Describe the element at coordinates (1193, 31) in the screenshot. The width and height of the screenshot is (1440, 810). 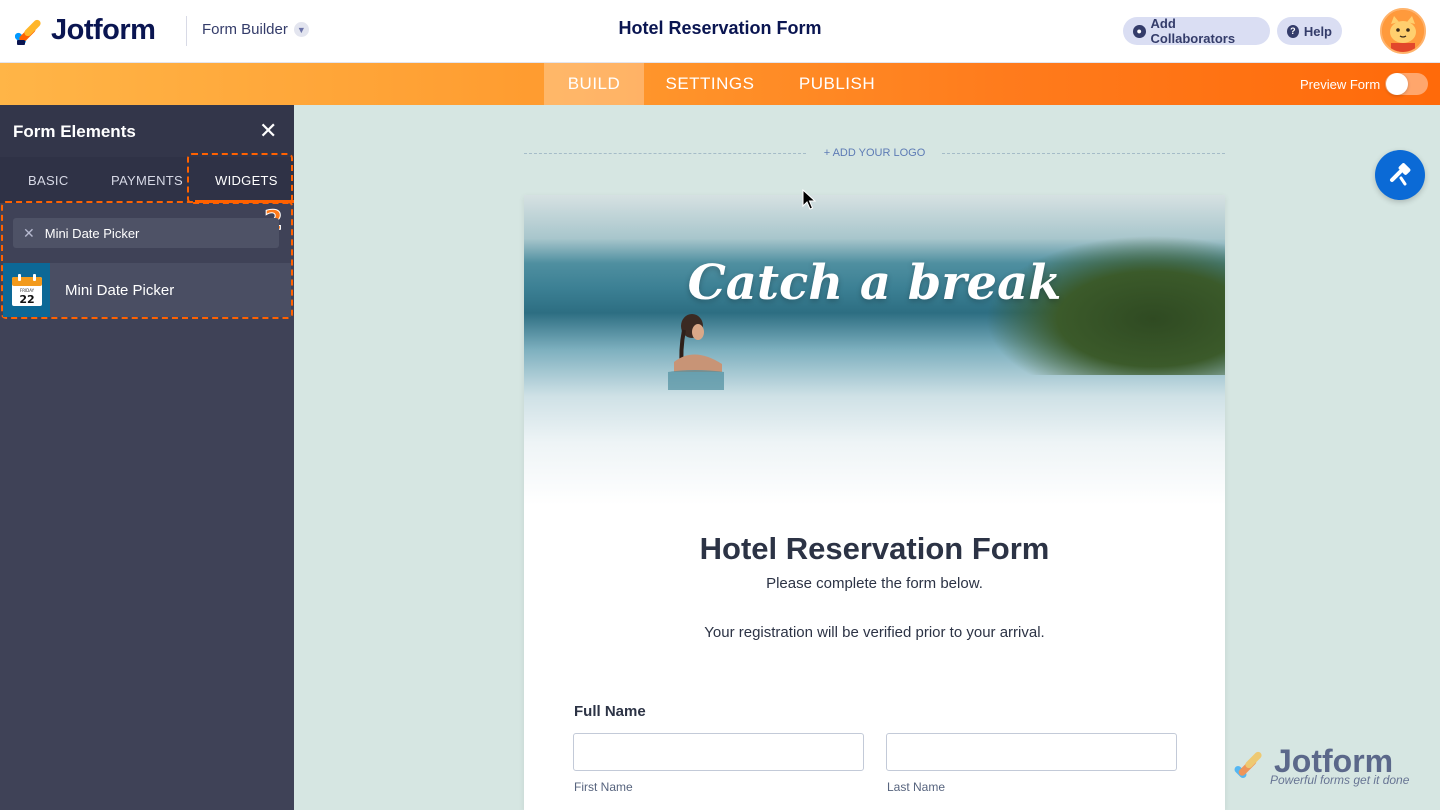
I see `add-collaborators-label: Add Collaborators` at that location.